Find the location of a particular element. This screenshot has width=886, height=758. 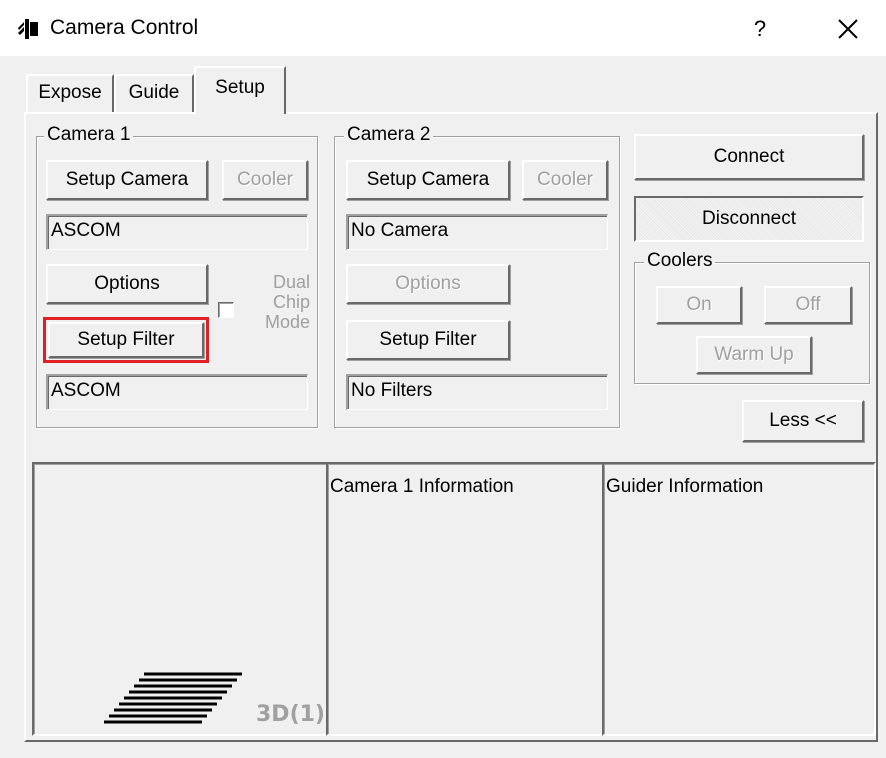

camera1-options-button: Options is located at coordinates (127, 284).